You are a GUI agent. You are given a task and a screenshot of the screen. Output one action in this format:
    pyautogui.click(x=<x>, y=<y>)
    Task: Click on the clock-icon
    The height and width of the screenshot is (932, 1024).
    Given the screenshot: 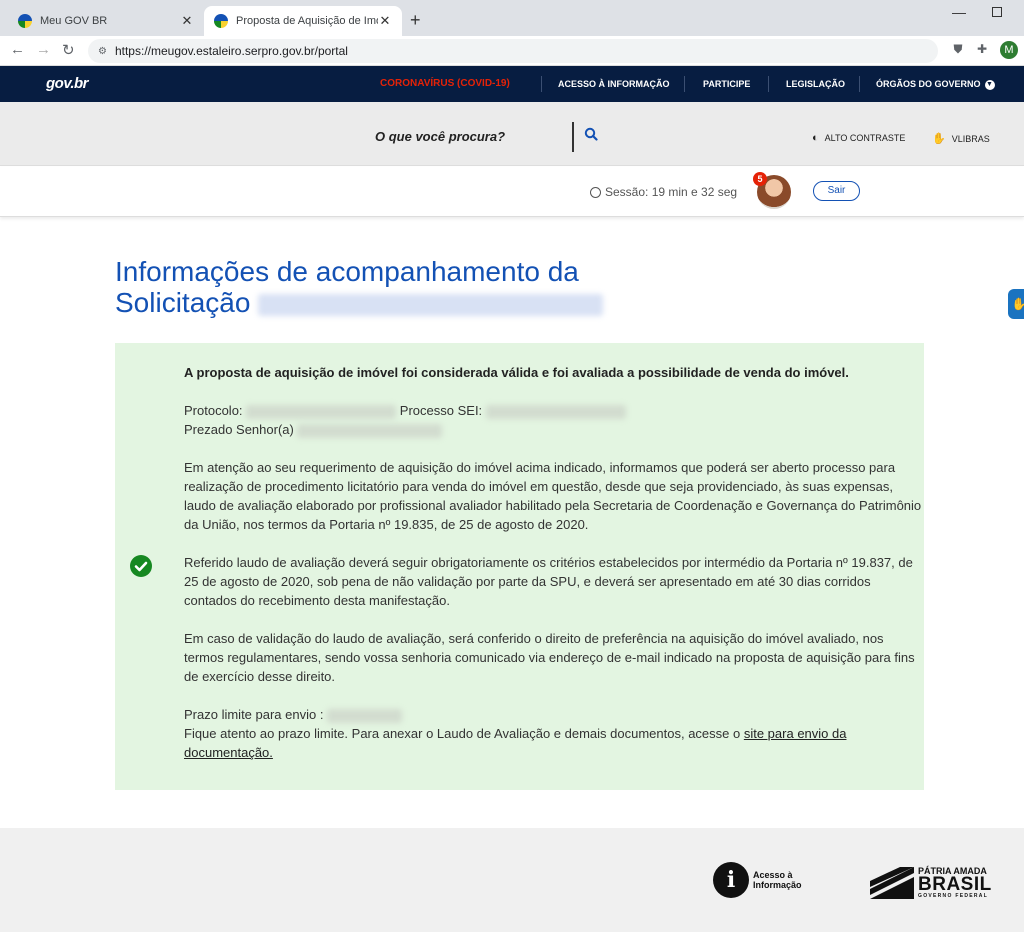 What is the action you would take?
    pyautogui.click(x=595, y=192)
    